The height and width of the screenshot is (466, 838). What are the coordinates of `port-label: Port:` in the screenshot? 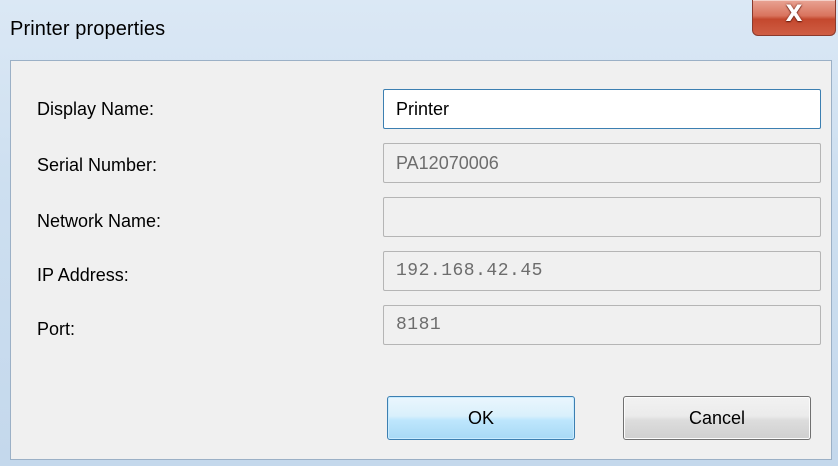 It's located at (56, 329).